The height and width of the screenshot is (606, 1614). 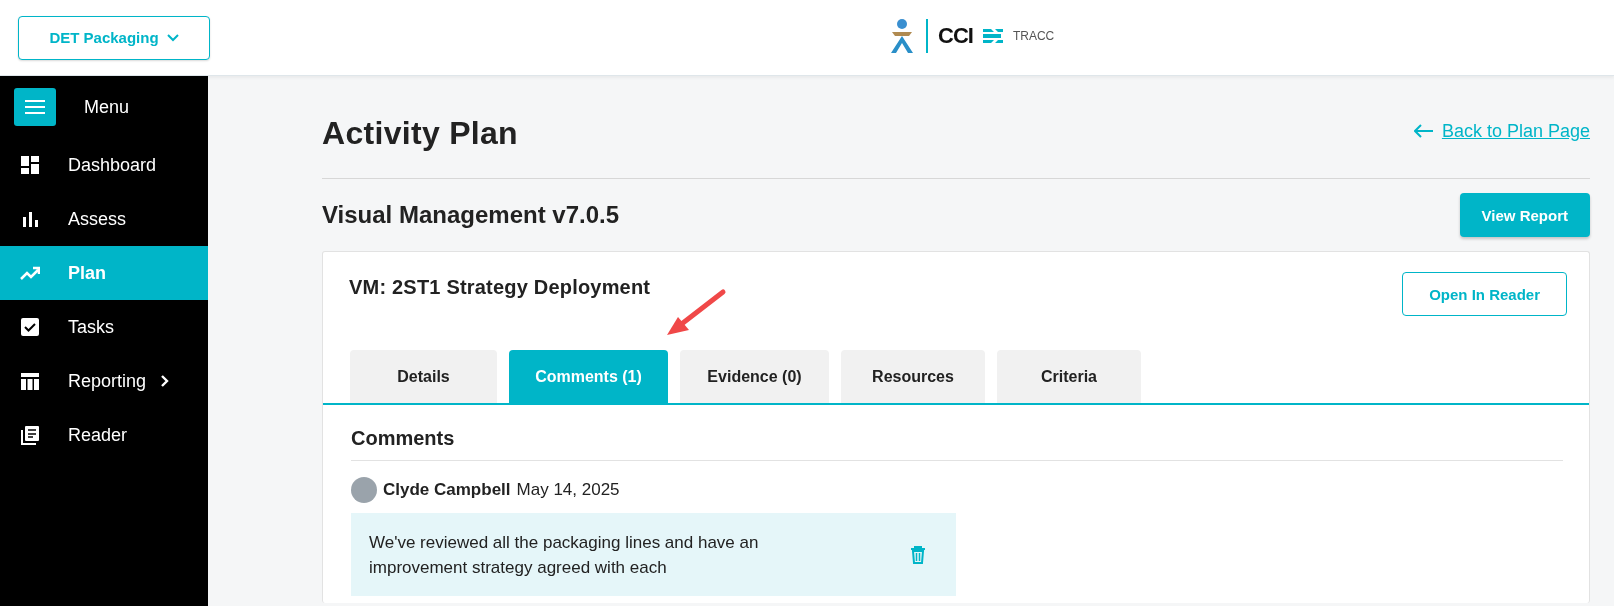 I want to click on comment-author: Clyde Campbell, so click(x=447, y=490).